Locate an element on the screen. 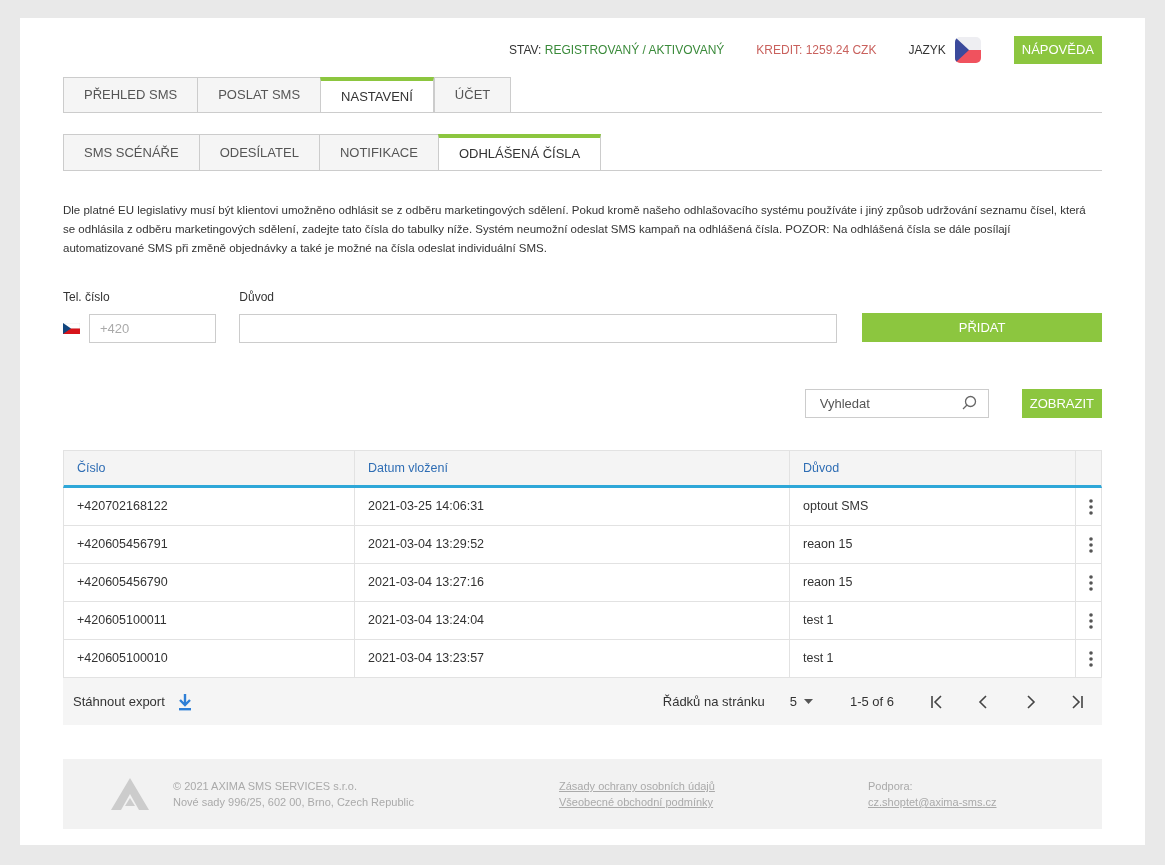 This screenshot has height=865, width=1165. tab: ÚČET is located at coordinates (472, 94).